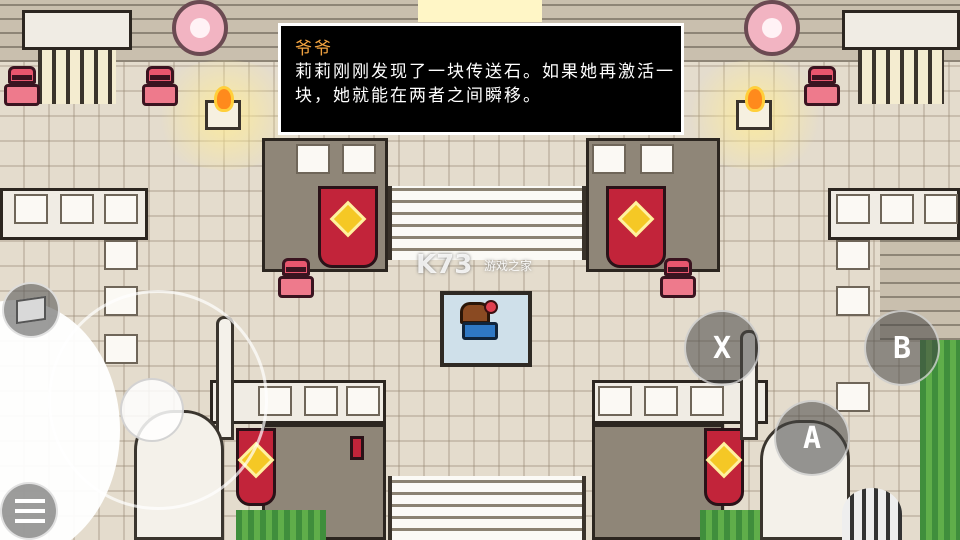 The height and width of the screenshot is (540, 960). What do you see at coordinates (485, 84) in the screenshot?
I see `dialog-message: 莉莉刚刚发现了一块传送石。如果她再激活一块，她就能在两者之间瞬移。` at bounding box center [485, 84].